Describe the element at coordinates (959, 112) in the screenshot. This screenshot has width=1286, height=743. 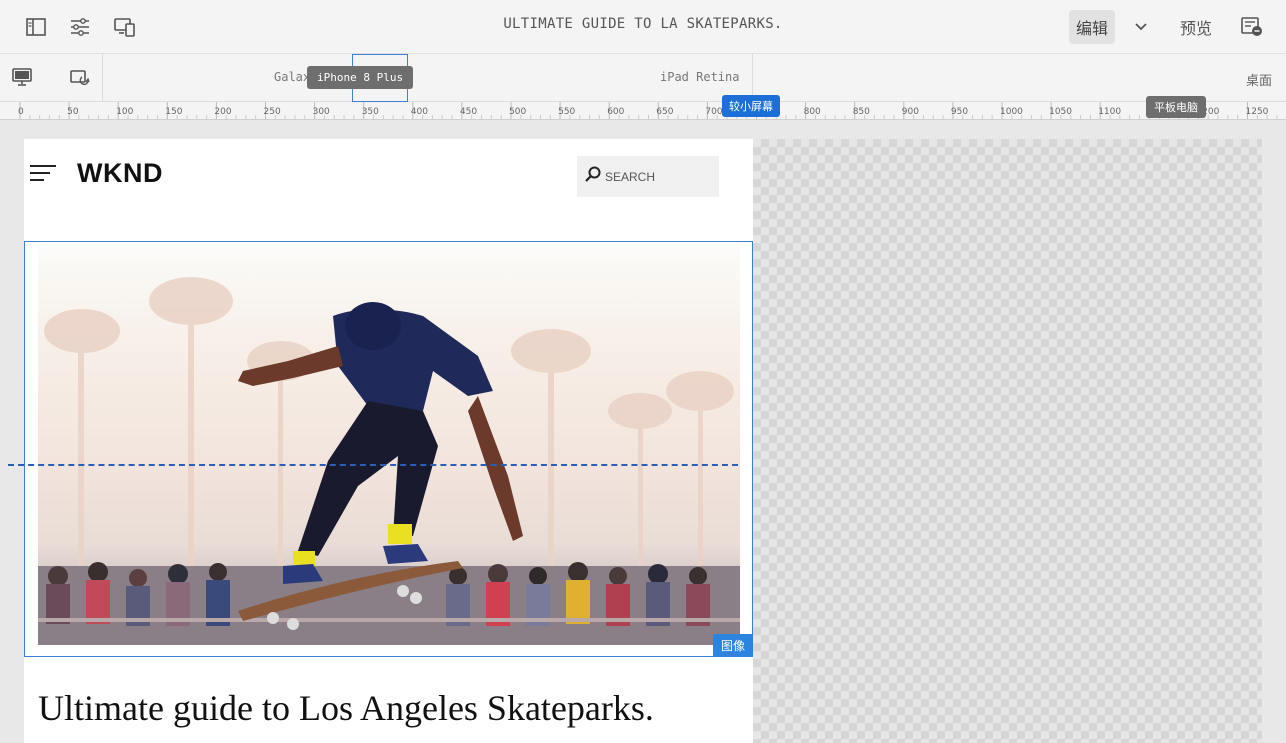
I see `ruler-tick-label: 950` at that location.